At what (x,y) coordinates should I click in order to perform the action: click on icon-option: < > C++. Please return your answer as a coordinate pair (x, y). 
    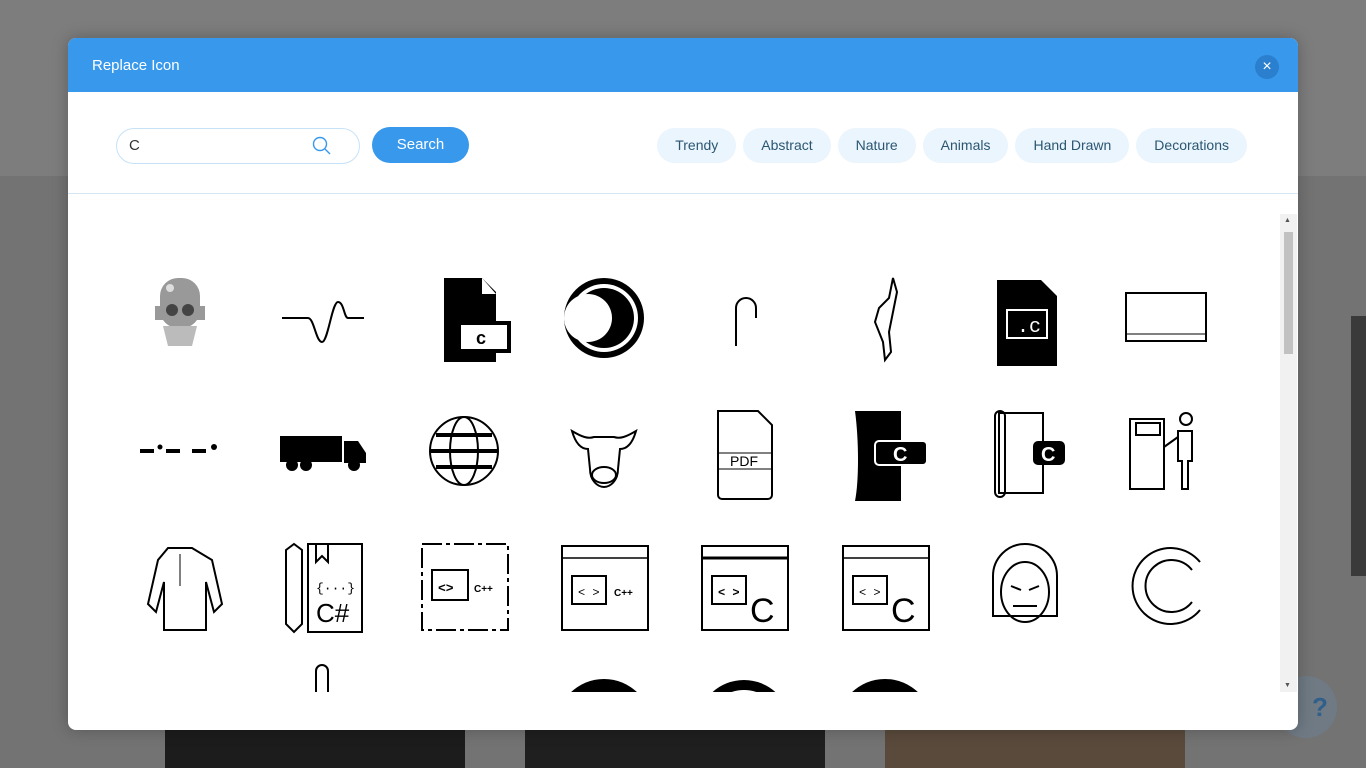
    Looking at the image, I should click on (604, 586).